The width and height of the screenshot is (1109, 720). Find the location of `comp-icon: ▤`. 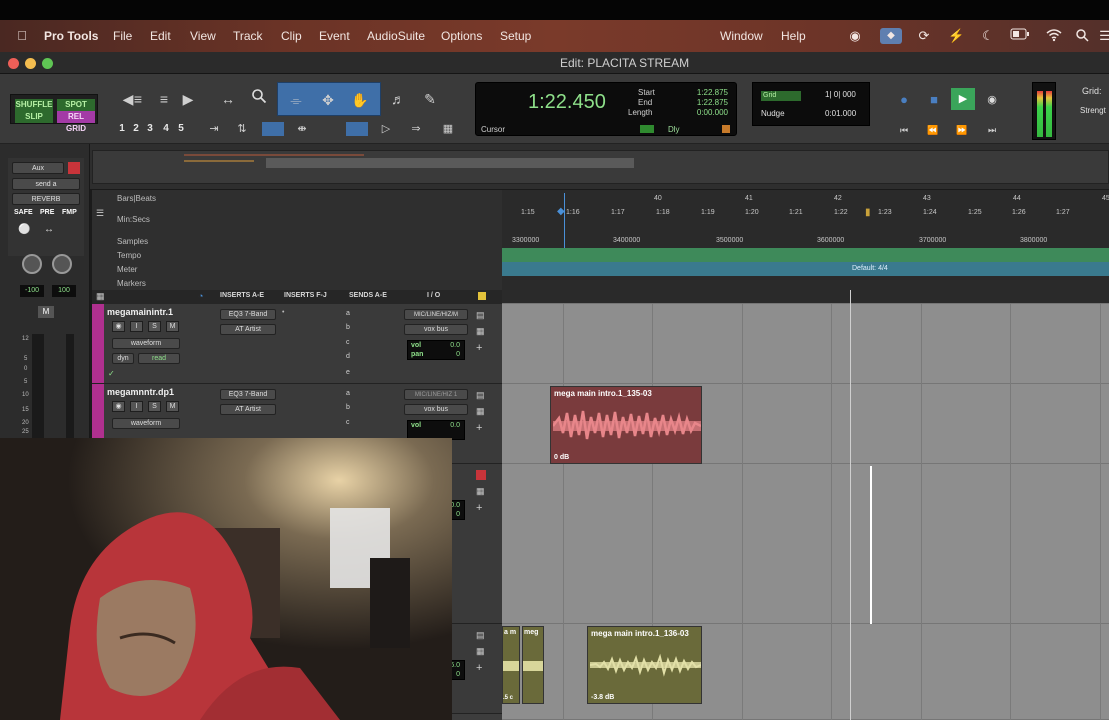

comp-icon: ▤ is located at coordinates (480, 315).